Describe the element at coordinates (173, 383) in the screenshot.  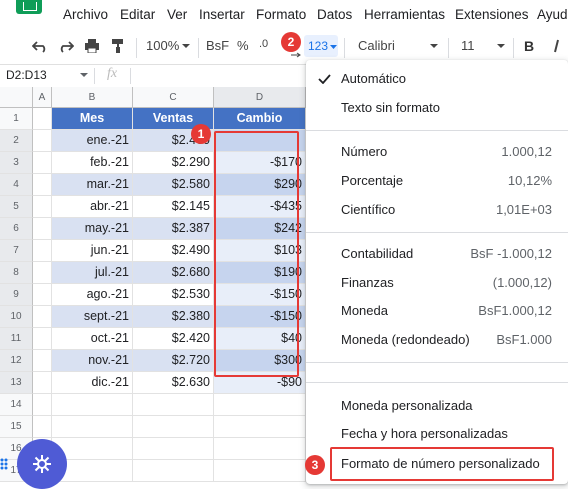
I see `table-cell-ventas: $2.630` at that location.